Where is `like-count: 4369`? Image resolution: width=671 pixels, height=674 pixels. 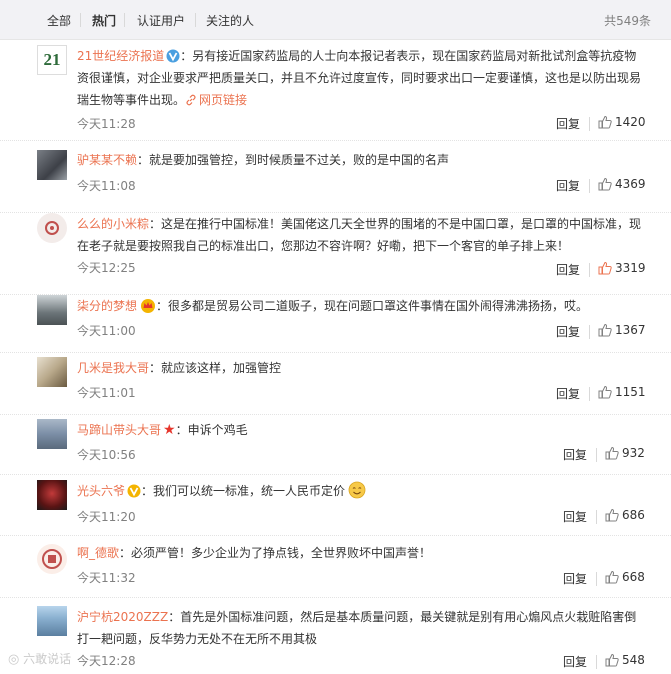
like-count: 4369 is located at coordinates (630, 184).